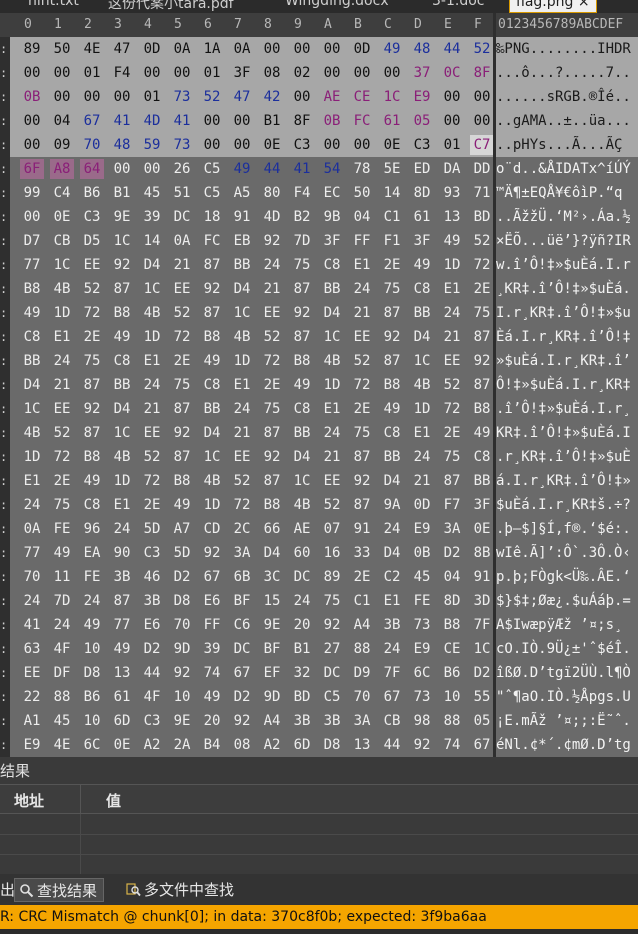 The image size is (638, 934). I want to click on hex-row: 41 24 49 77 E6 70 FF C6 9E 20 92 A4 3B 73 B8 7F, so click(251, 625).